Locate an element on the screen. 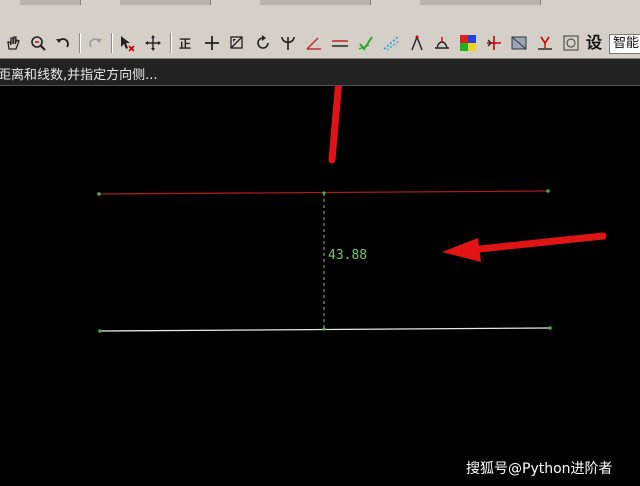  svg-text: 正 is located at coordinates (185, 44).